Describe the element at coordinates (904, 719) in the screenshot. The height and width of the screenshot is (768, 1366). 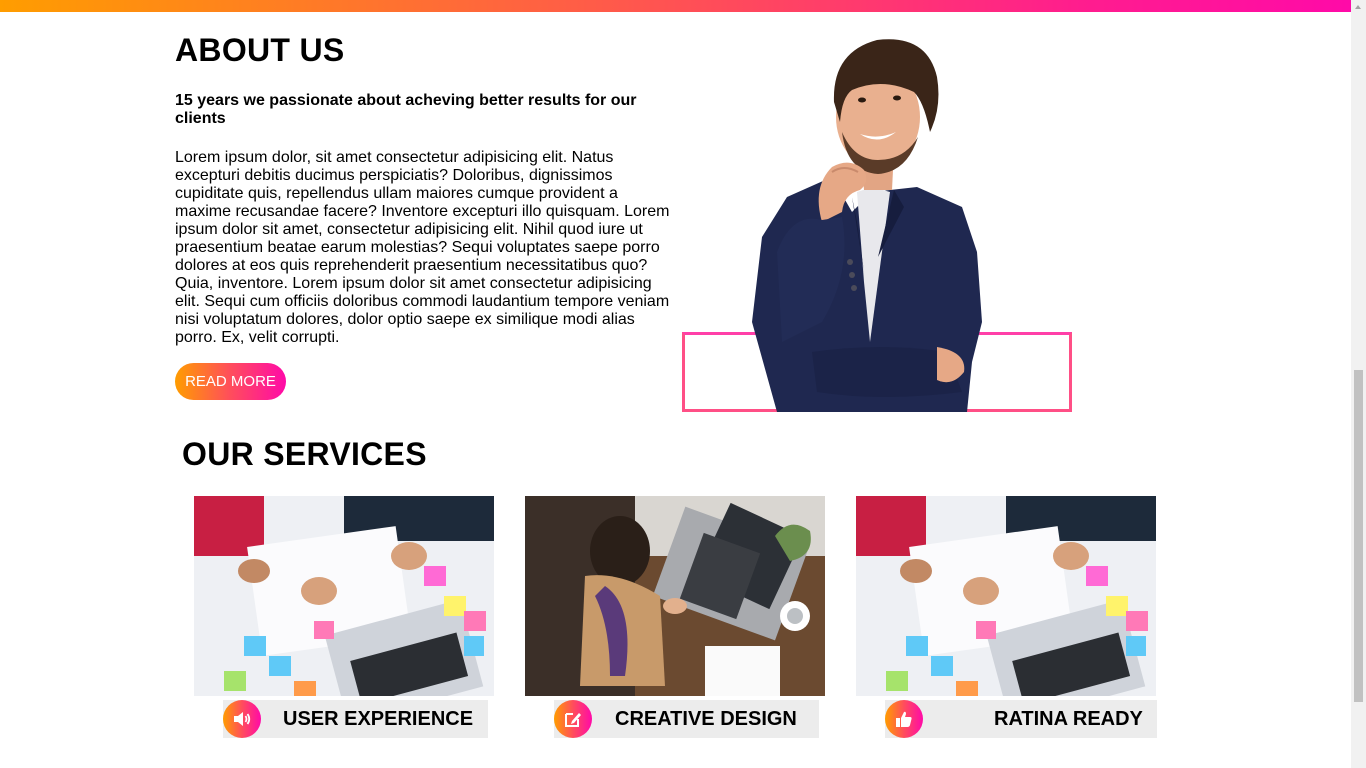
I see `thumbs-up-icon` at that location.